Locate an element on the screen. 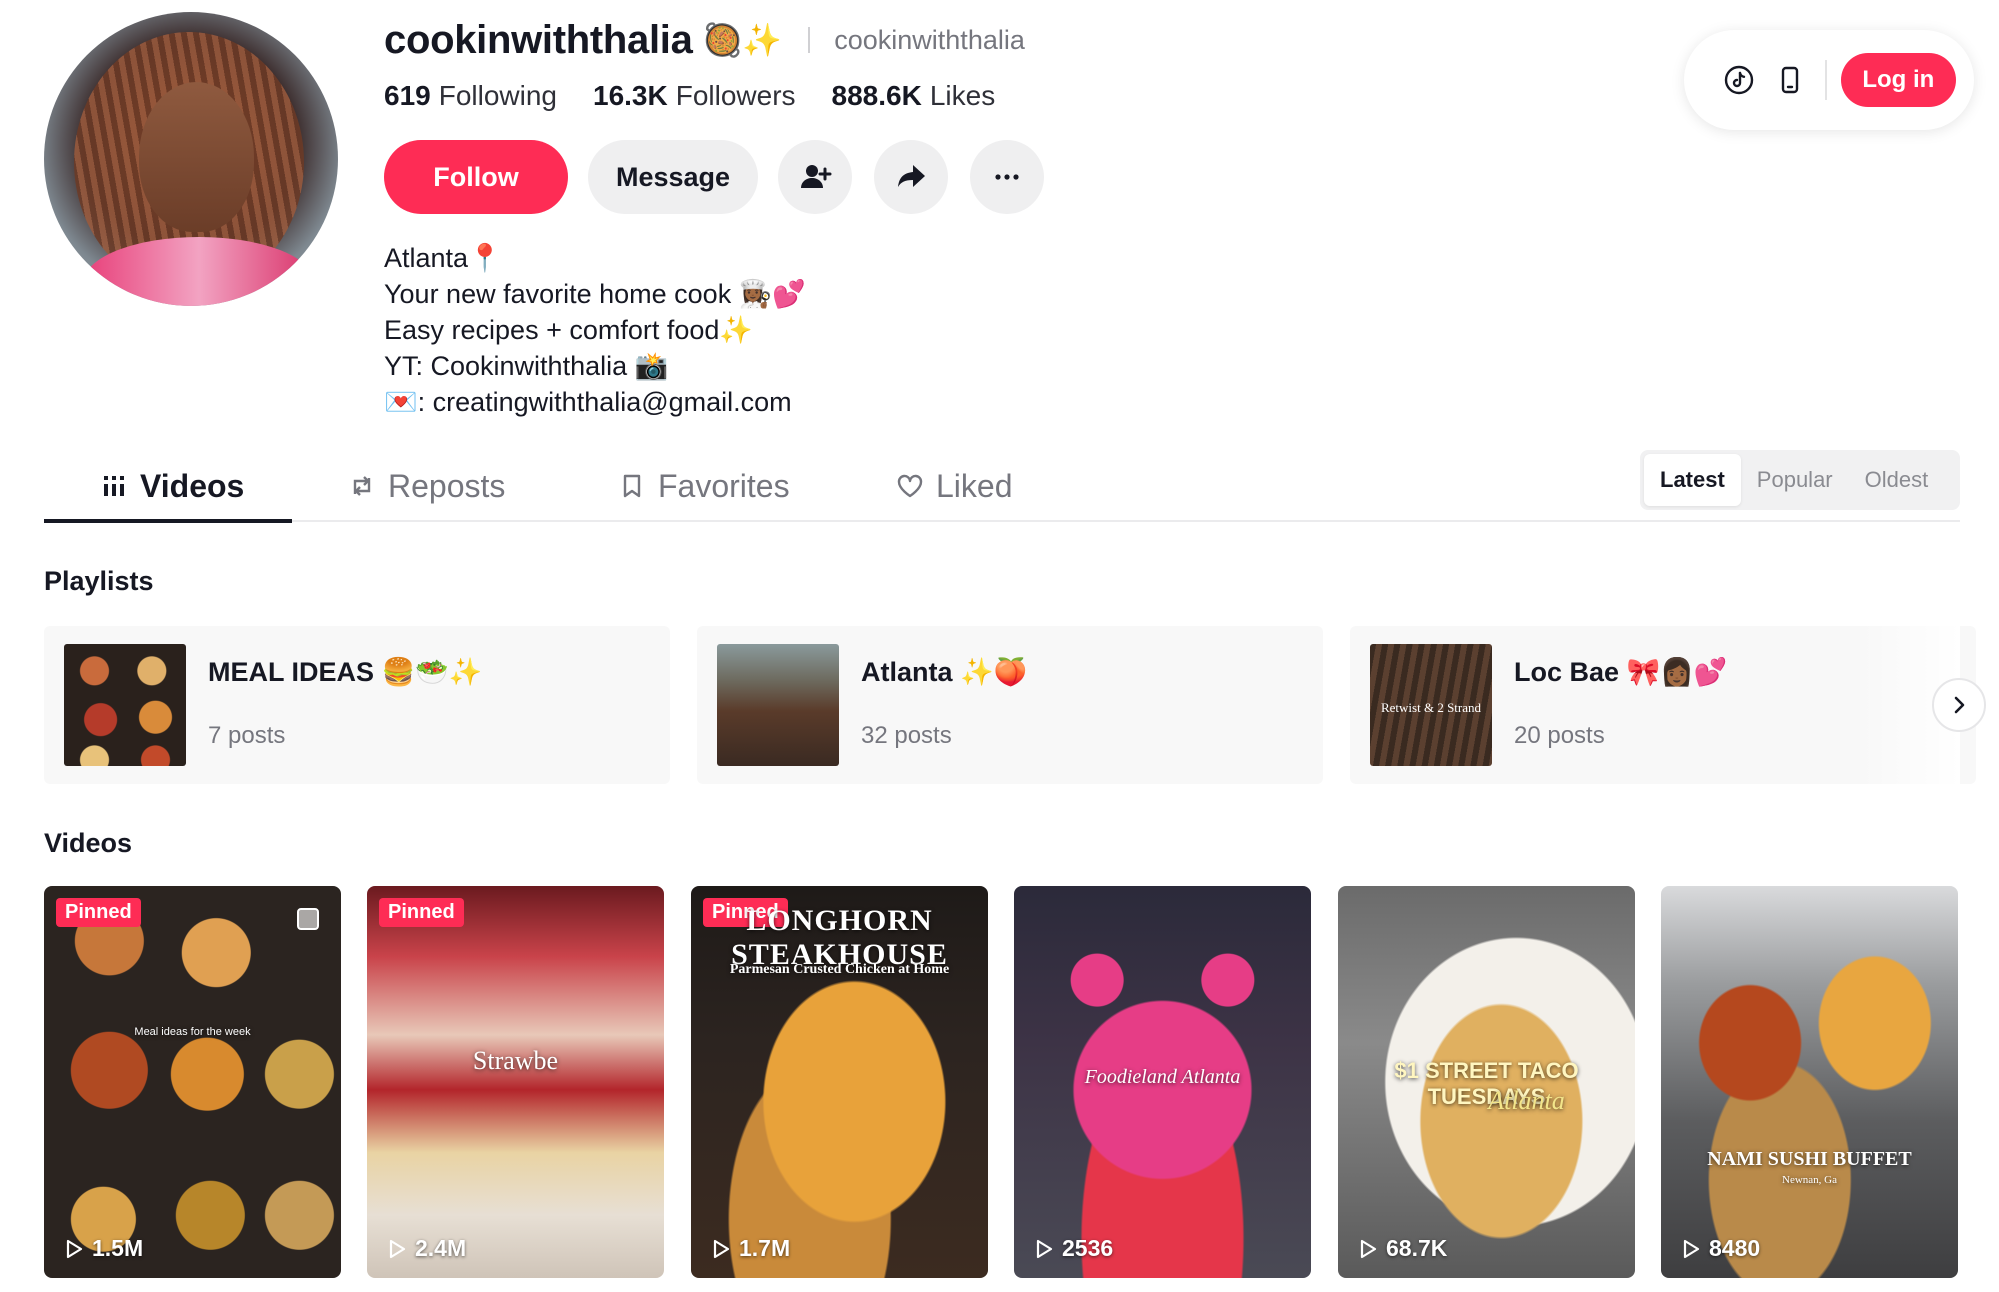 The height and width of the screenshot is (1292, 1999). chevron-right-icon is located at coordinates (1959, 705).